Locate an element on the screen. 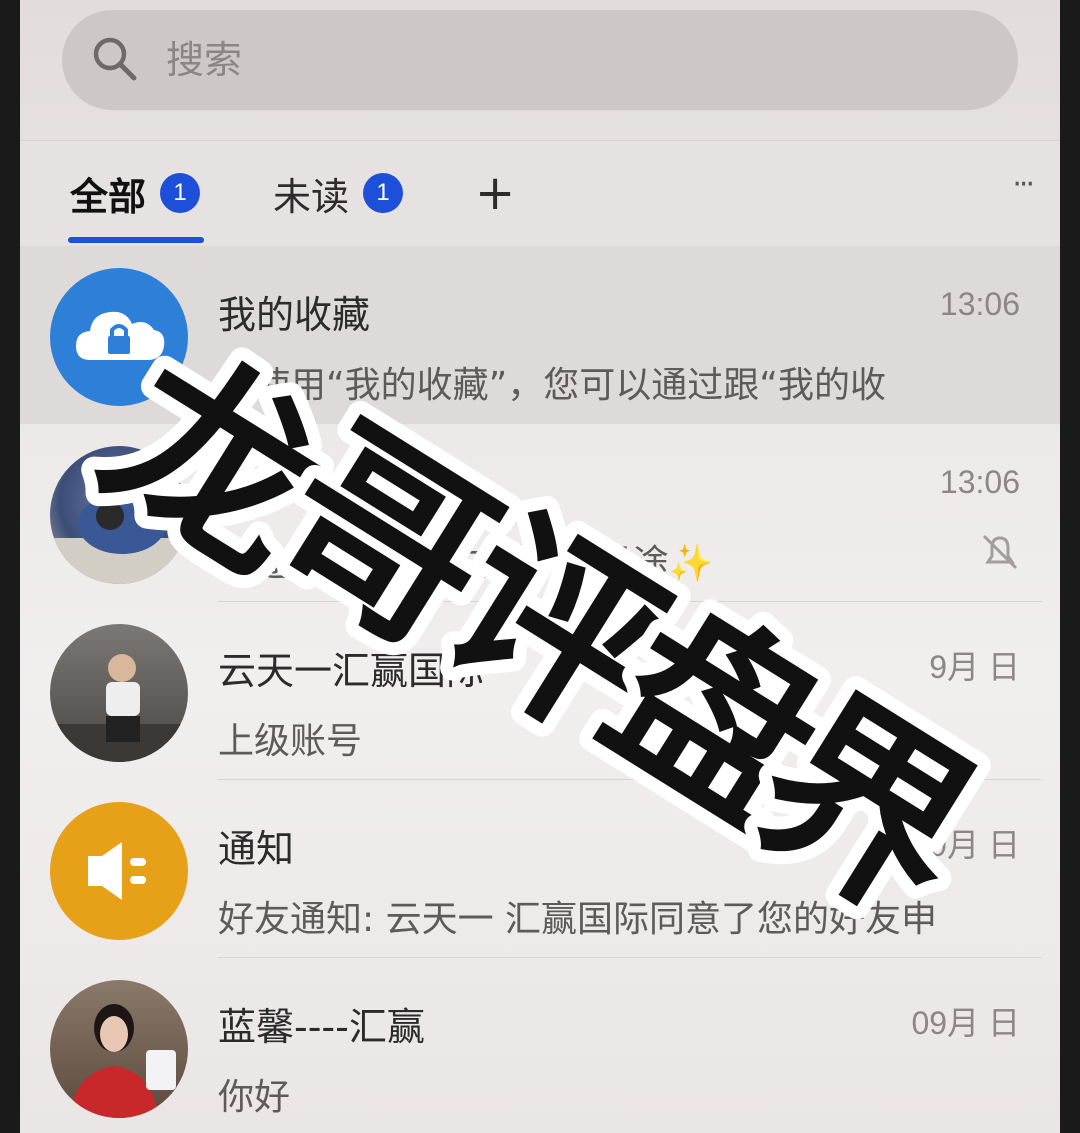  add-tab-button: + is located at coordinates (495, 193).